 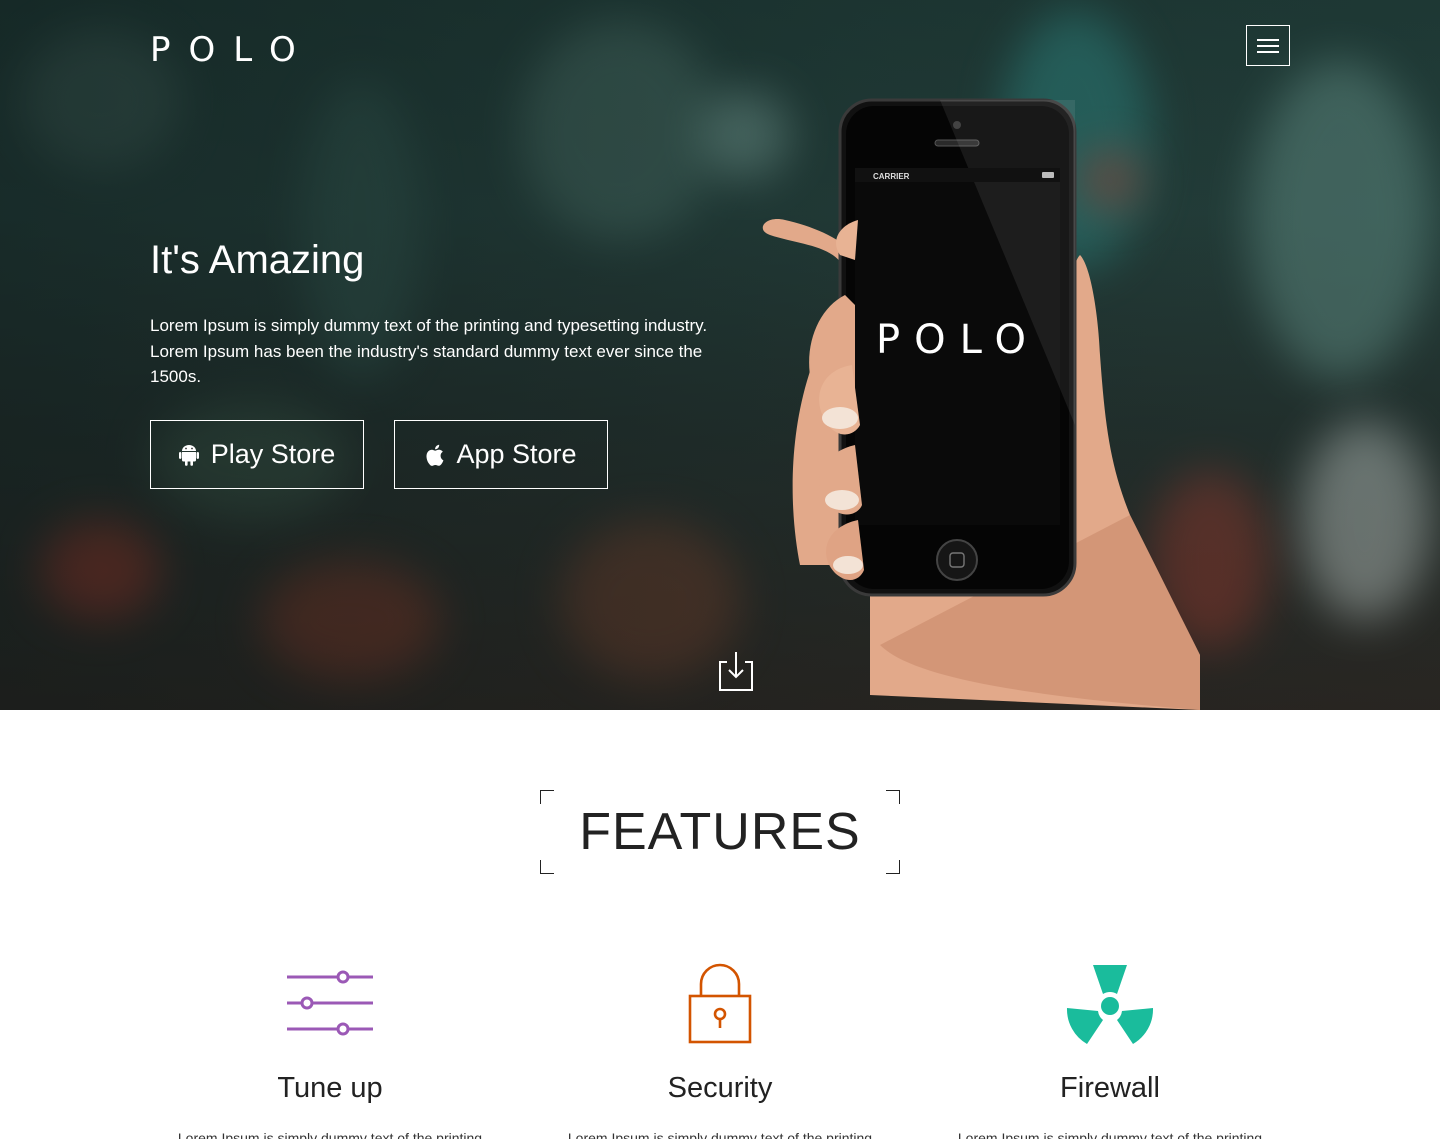 What do you see at coordinates (232, 50) in the screenshot?
I see `logo: POLO` at bounding box center [232, 50].